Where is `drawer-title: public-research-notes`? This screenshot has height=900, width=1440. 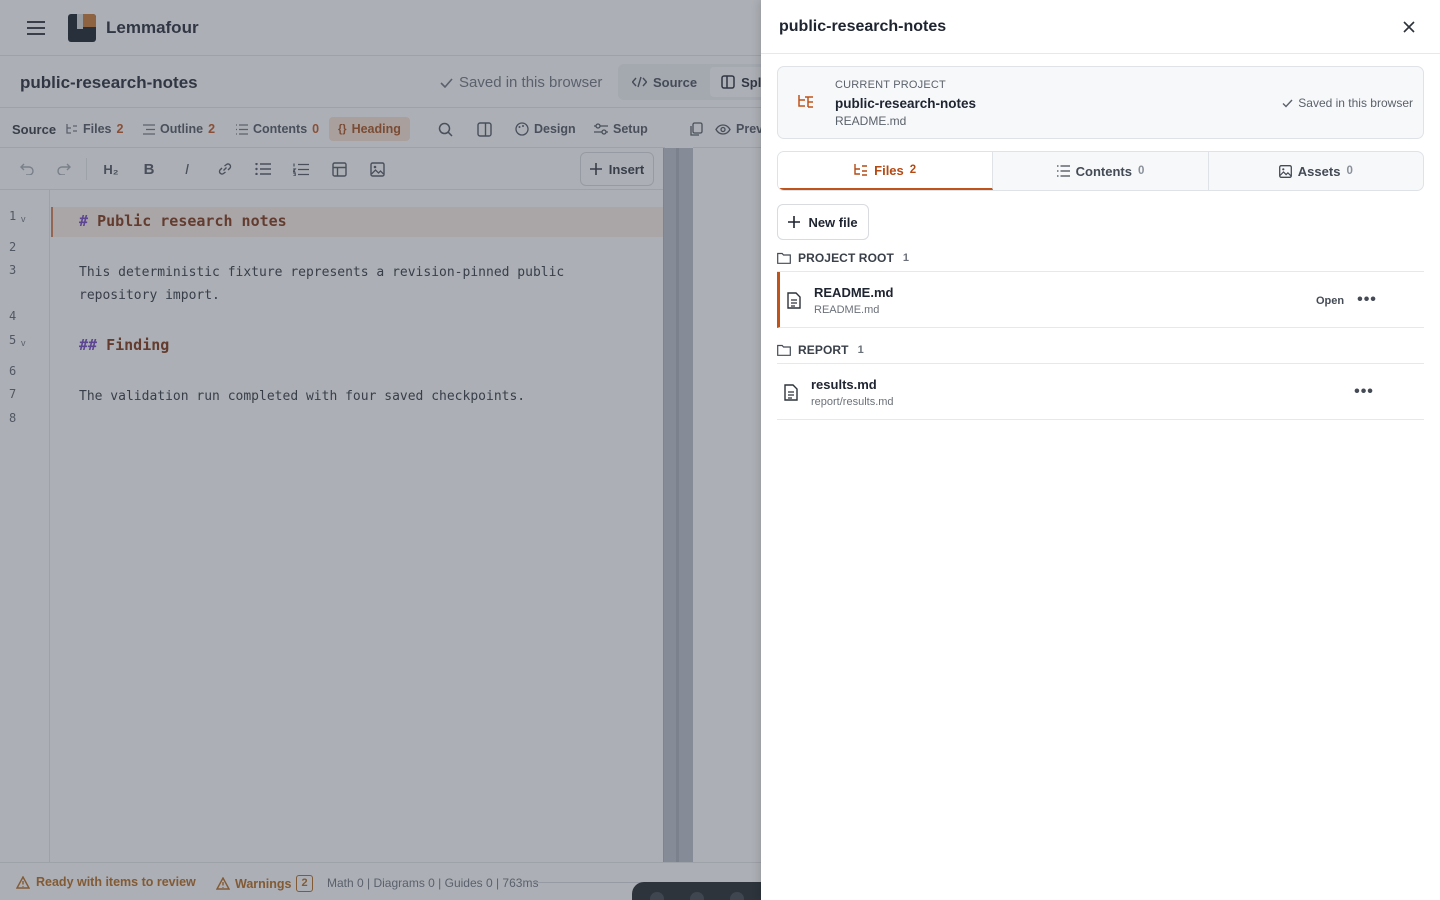 drawer-title: public-research-notes is located at coordinates (863, 26).